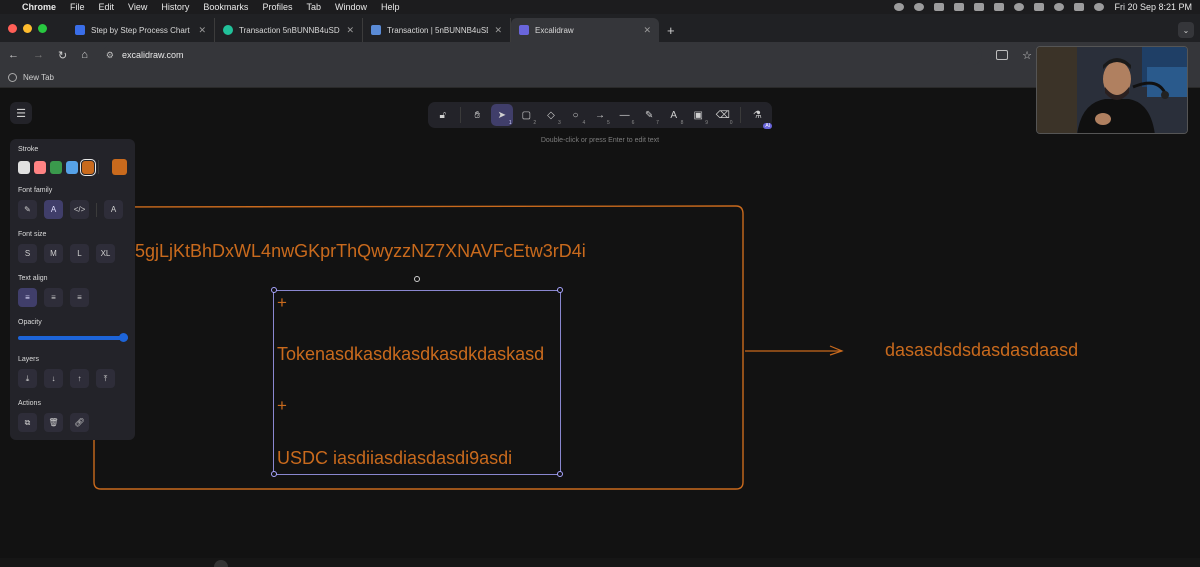  I want to click on menu-app-name: Chrome, so click(39, 7).